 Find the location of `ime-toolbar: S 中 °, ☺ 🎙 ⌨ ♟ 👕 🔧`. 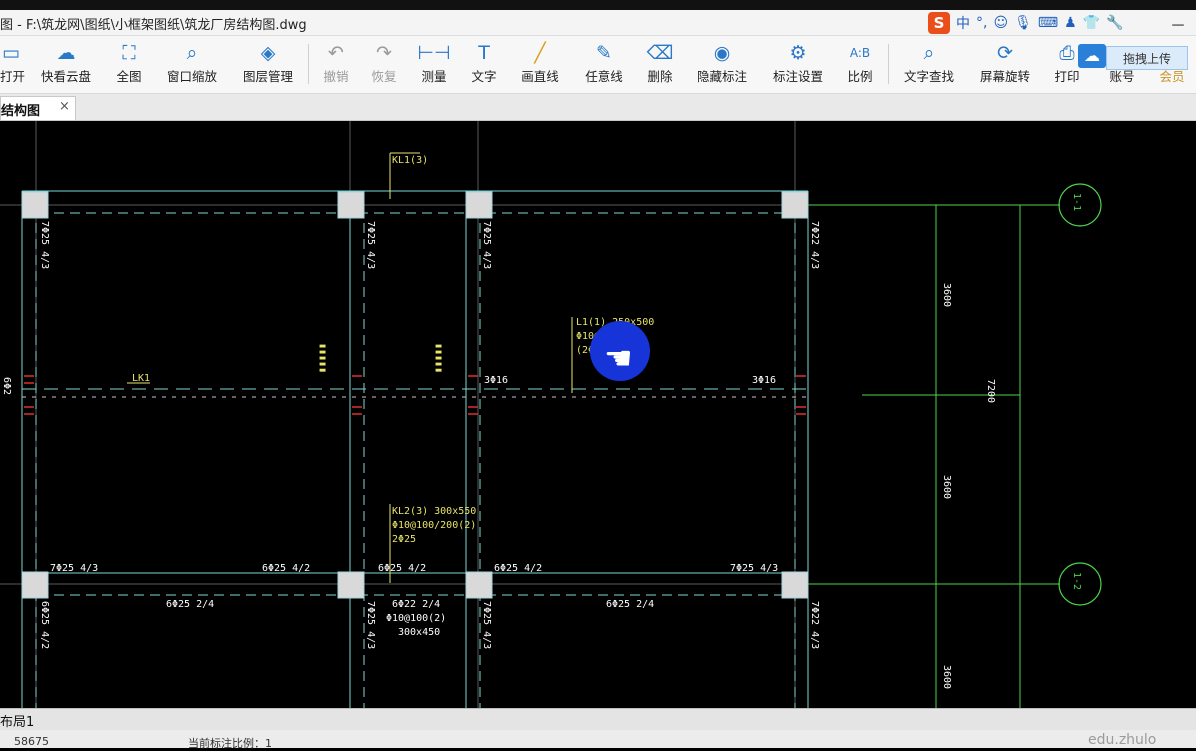

ime-toolbar: S 中 °, ☺ 🎙 ⌨ ♟ 👕 🔧 is located at coordinates (1026, 23).